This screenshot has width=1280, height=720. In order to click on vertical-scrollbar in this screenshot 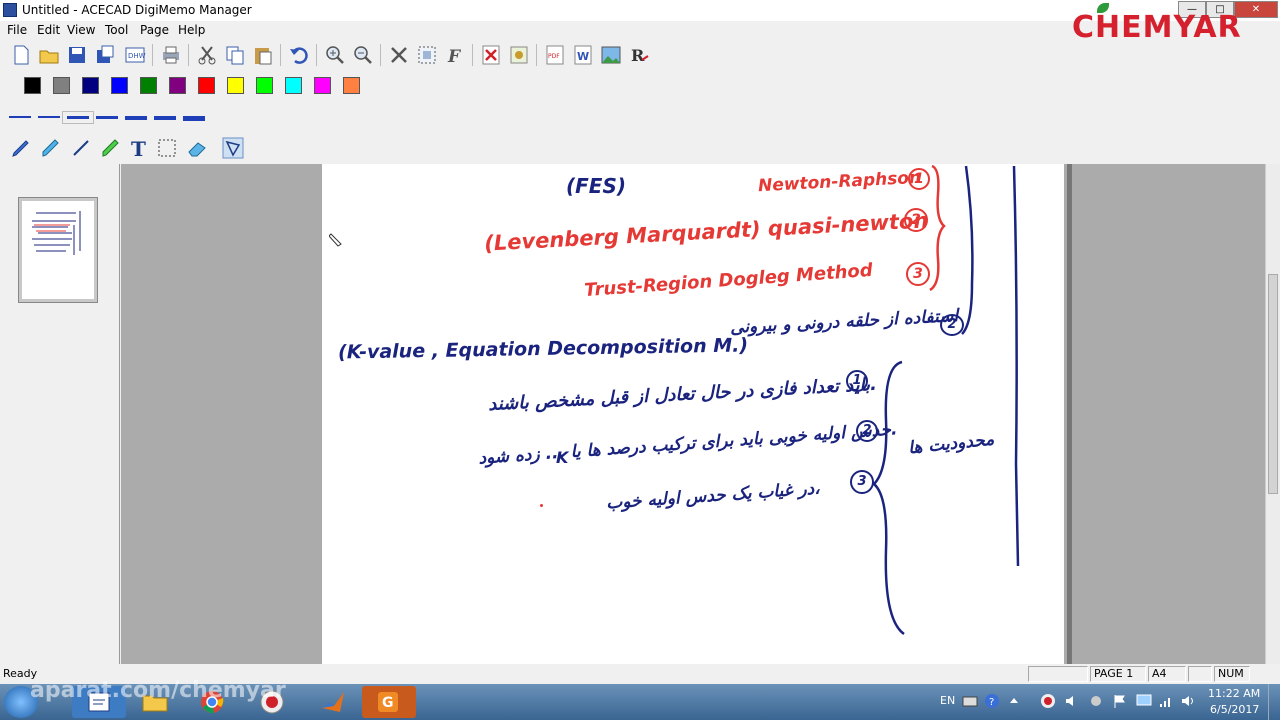, I will do `click(1272, 414)`.